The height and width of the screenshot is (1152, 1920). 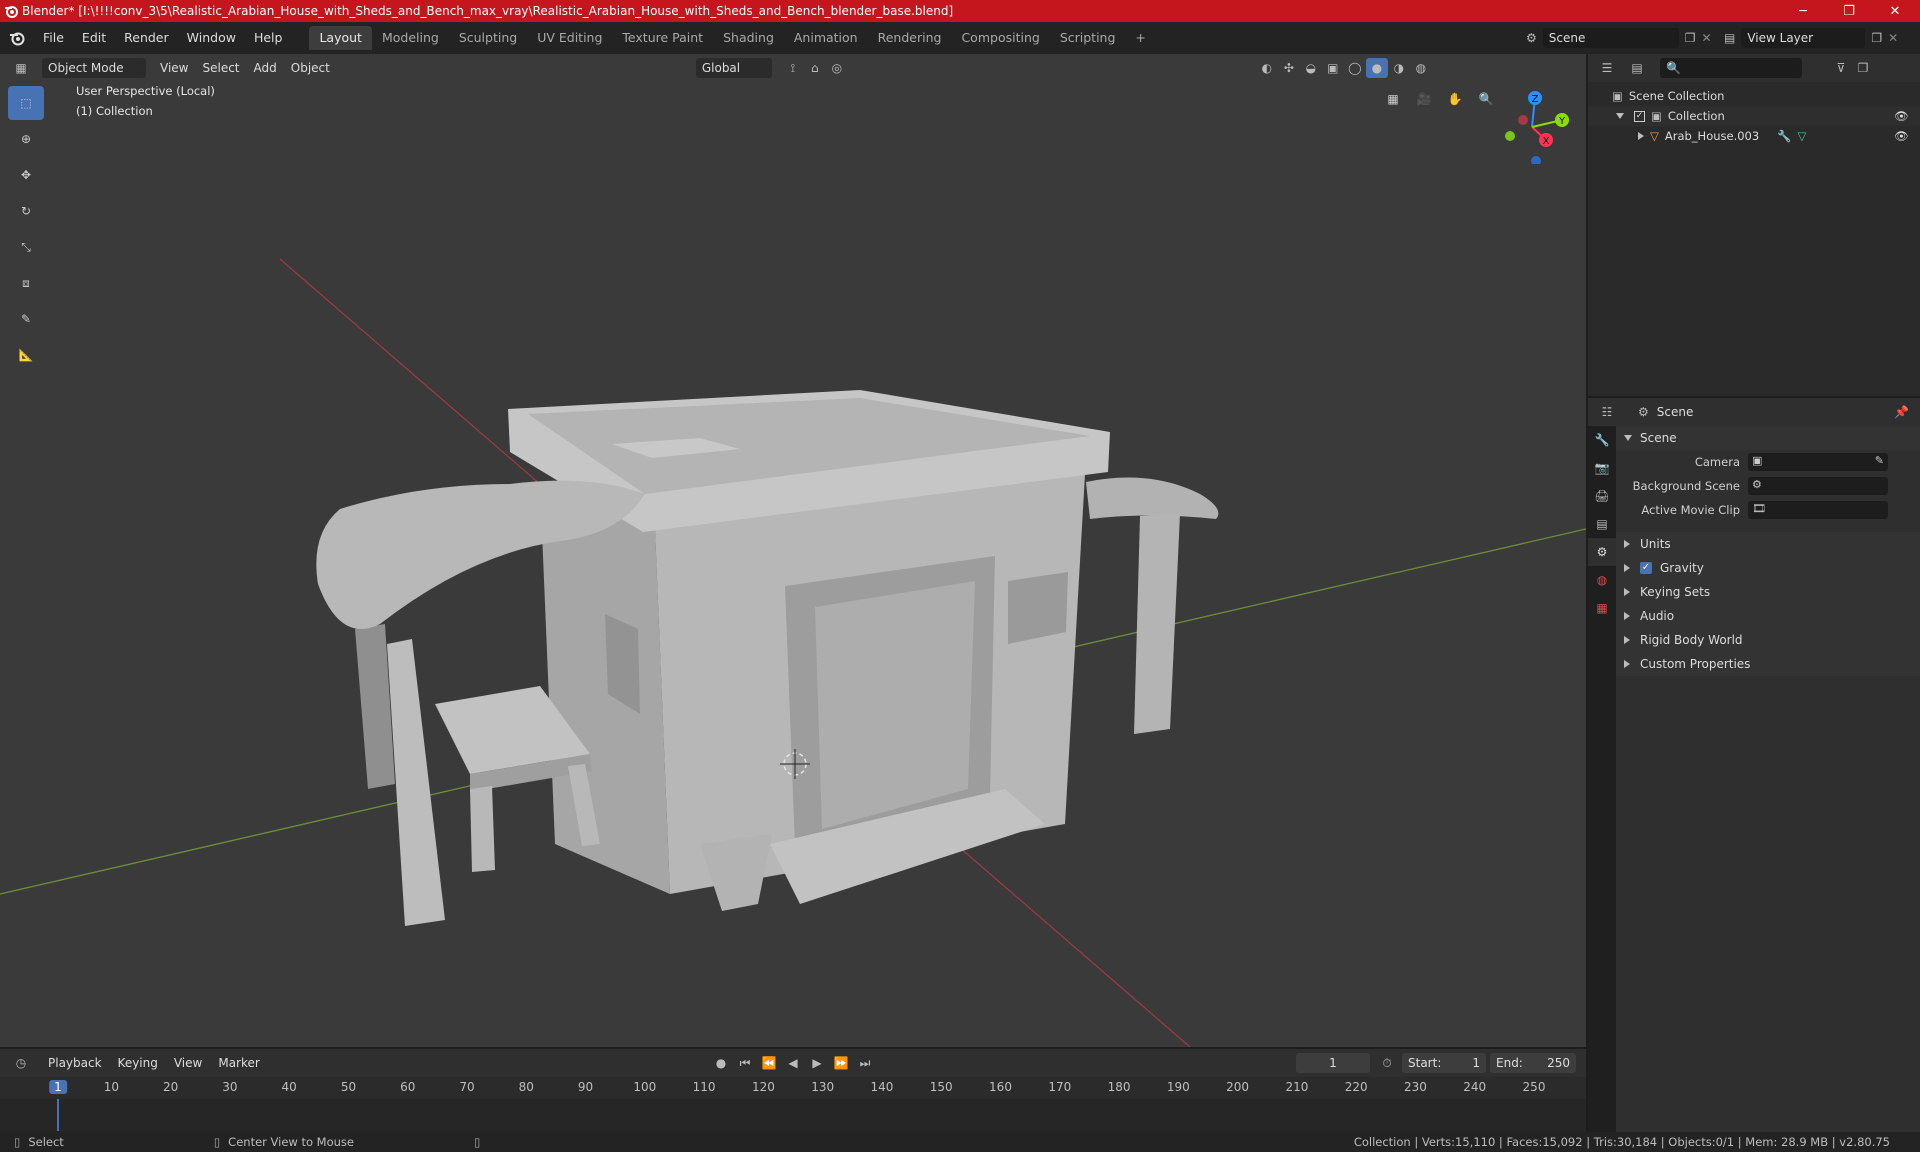 I want to click on menu-object: Object, so click(x=310, y=68).